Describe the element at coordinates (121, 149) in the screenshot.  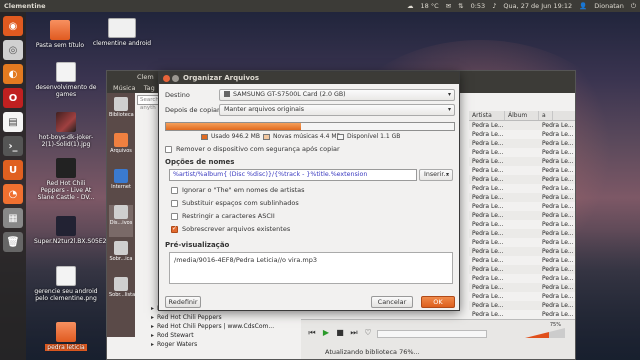
I see `sidebar-item-arquivos: Arquivos` at that location.